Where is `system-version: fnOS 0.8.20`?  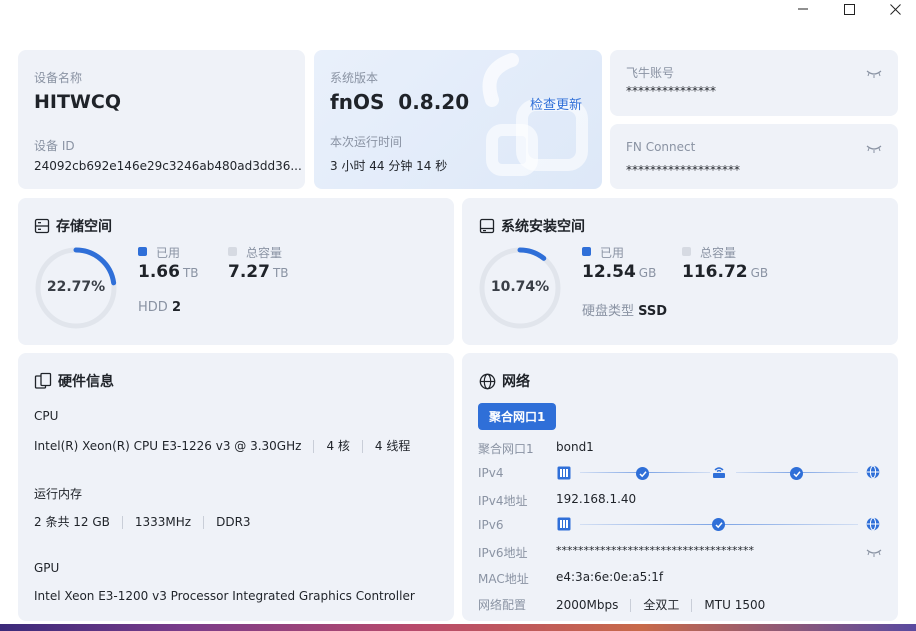 system-version: fnOS 0.8.20 is located at coordinates (400, 102).